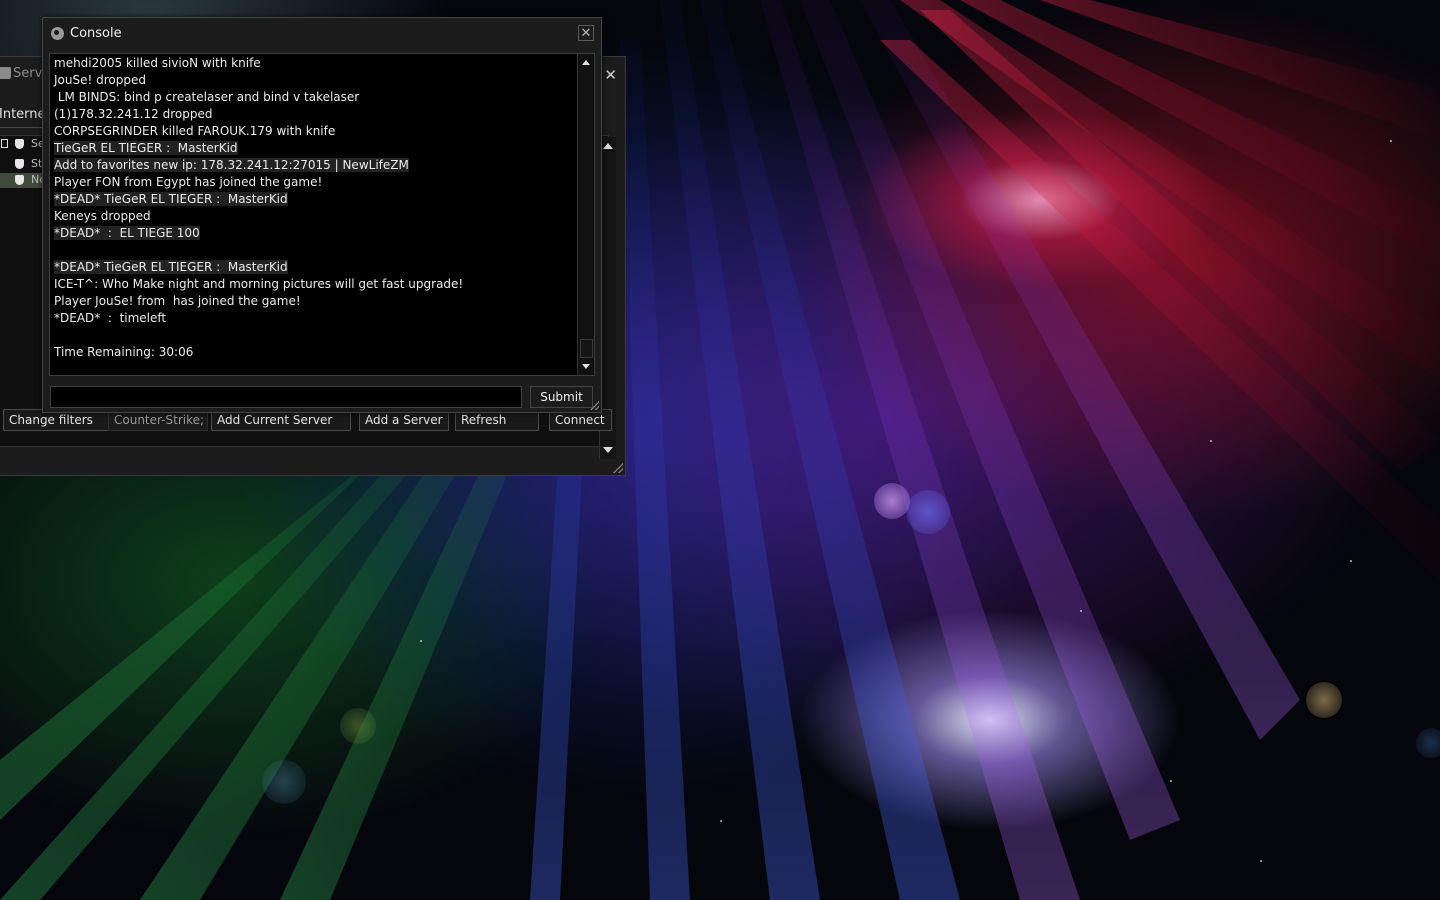 Image resolution: width=1440 pixels, height=900 pixels. I want to click on console-line: Player JouSe! from has joined the game!, so click(314, 301).